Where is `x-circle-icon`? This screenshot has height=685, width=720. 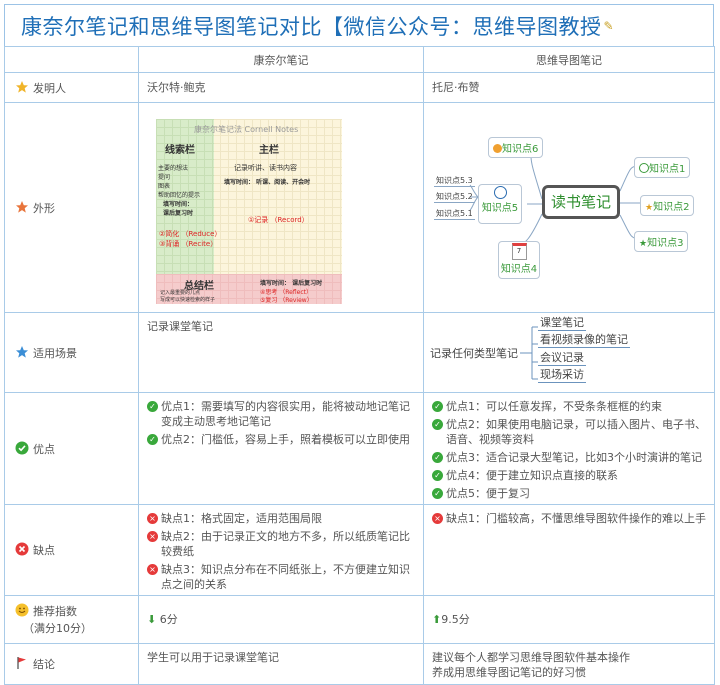
x-circle-icon is located at coordinates (22, 549).